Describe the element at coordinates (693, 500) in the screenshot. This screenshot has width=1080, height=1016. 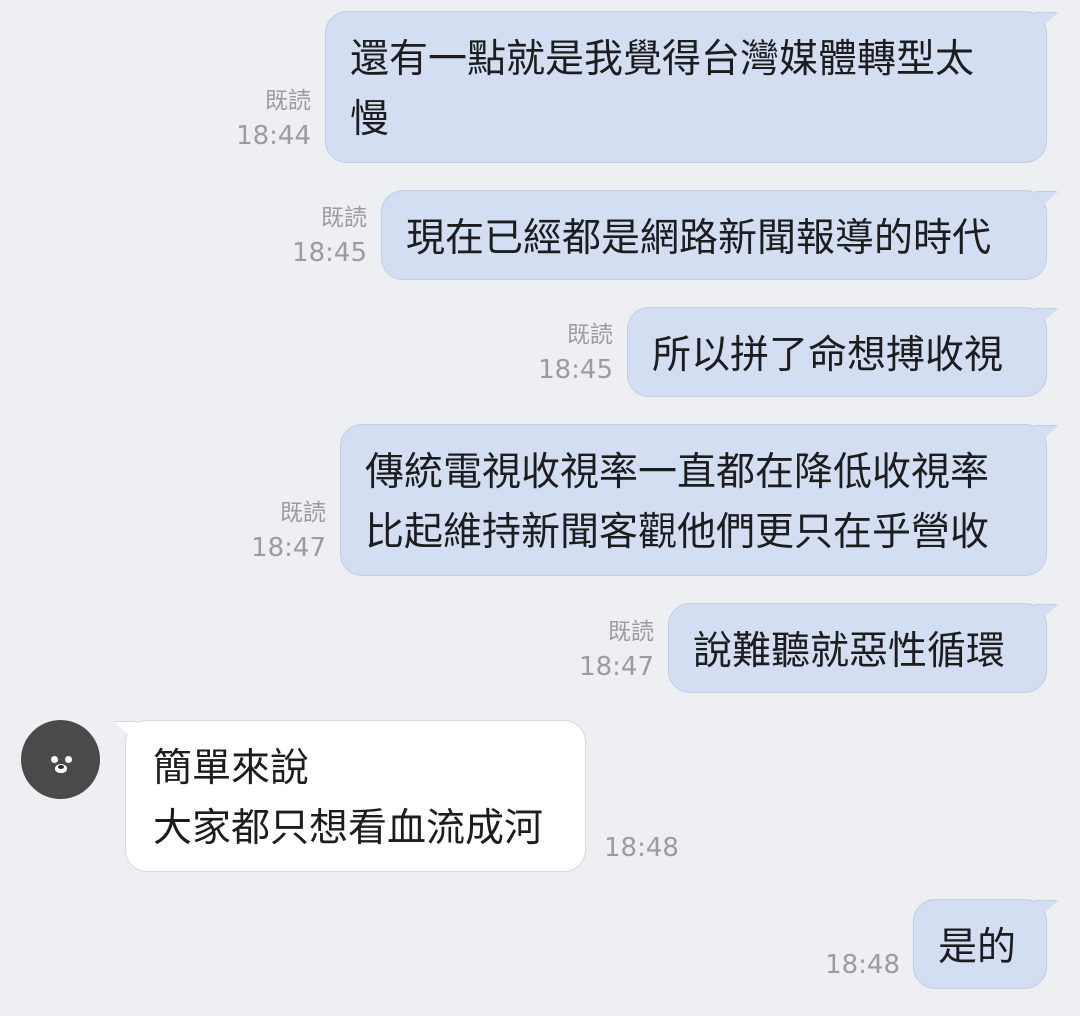
I see `outgoing-message-bubble: 傳統電視收視率一直都在降低收視率 比起維持新聞客觀他們更只在乎營收` at that location.